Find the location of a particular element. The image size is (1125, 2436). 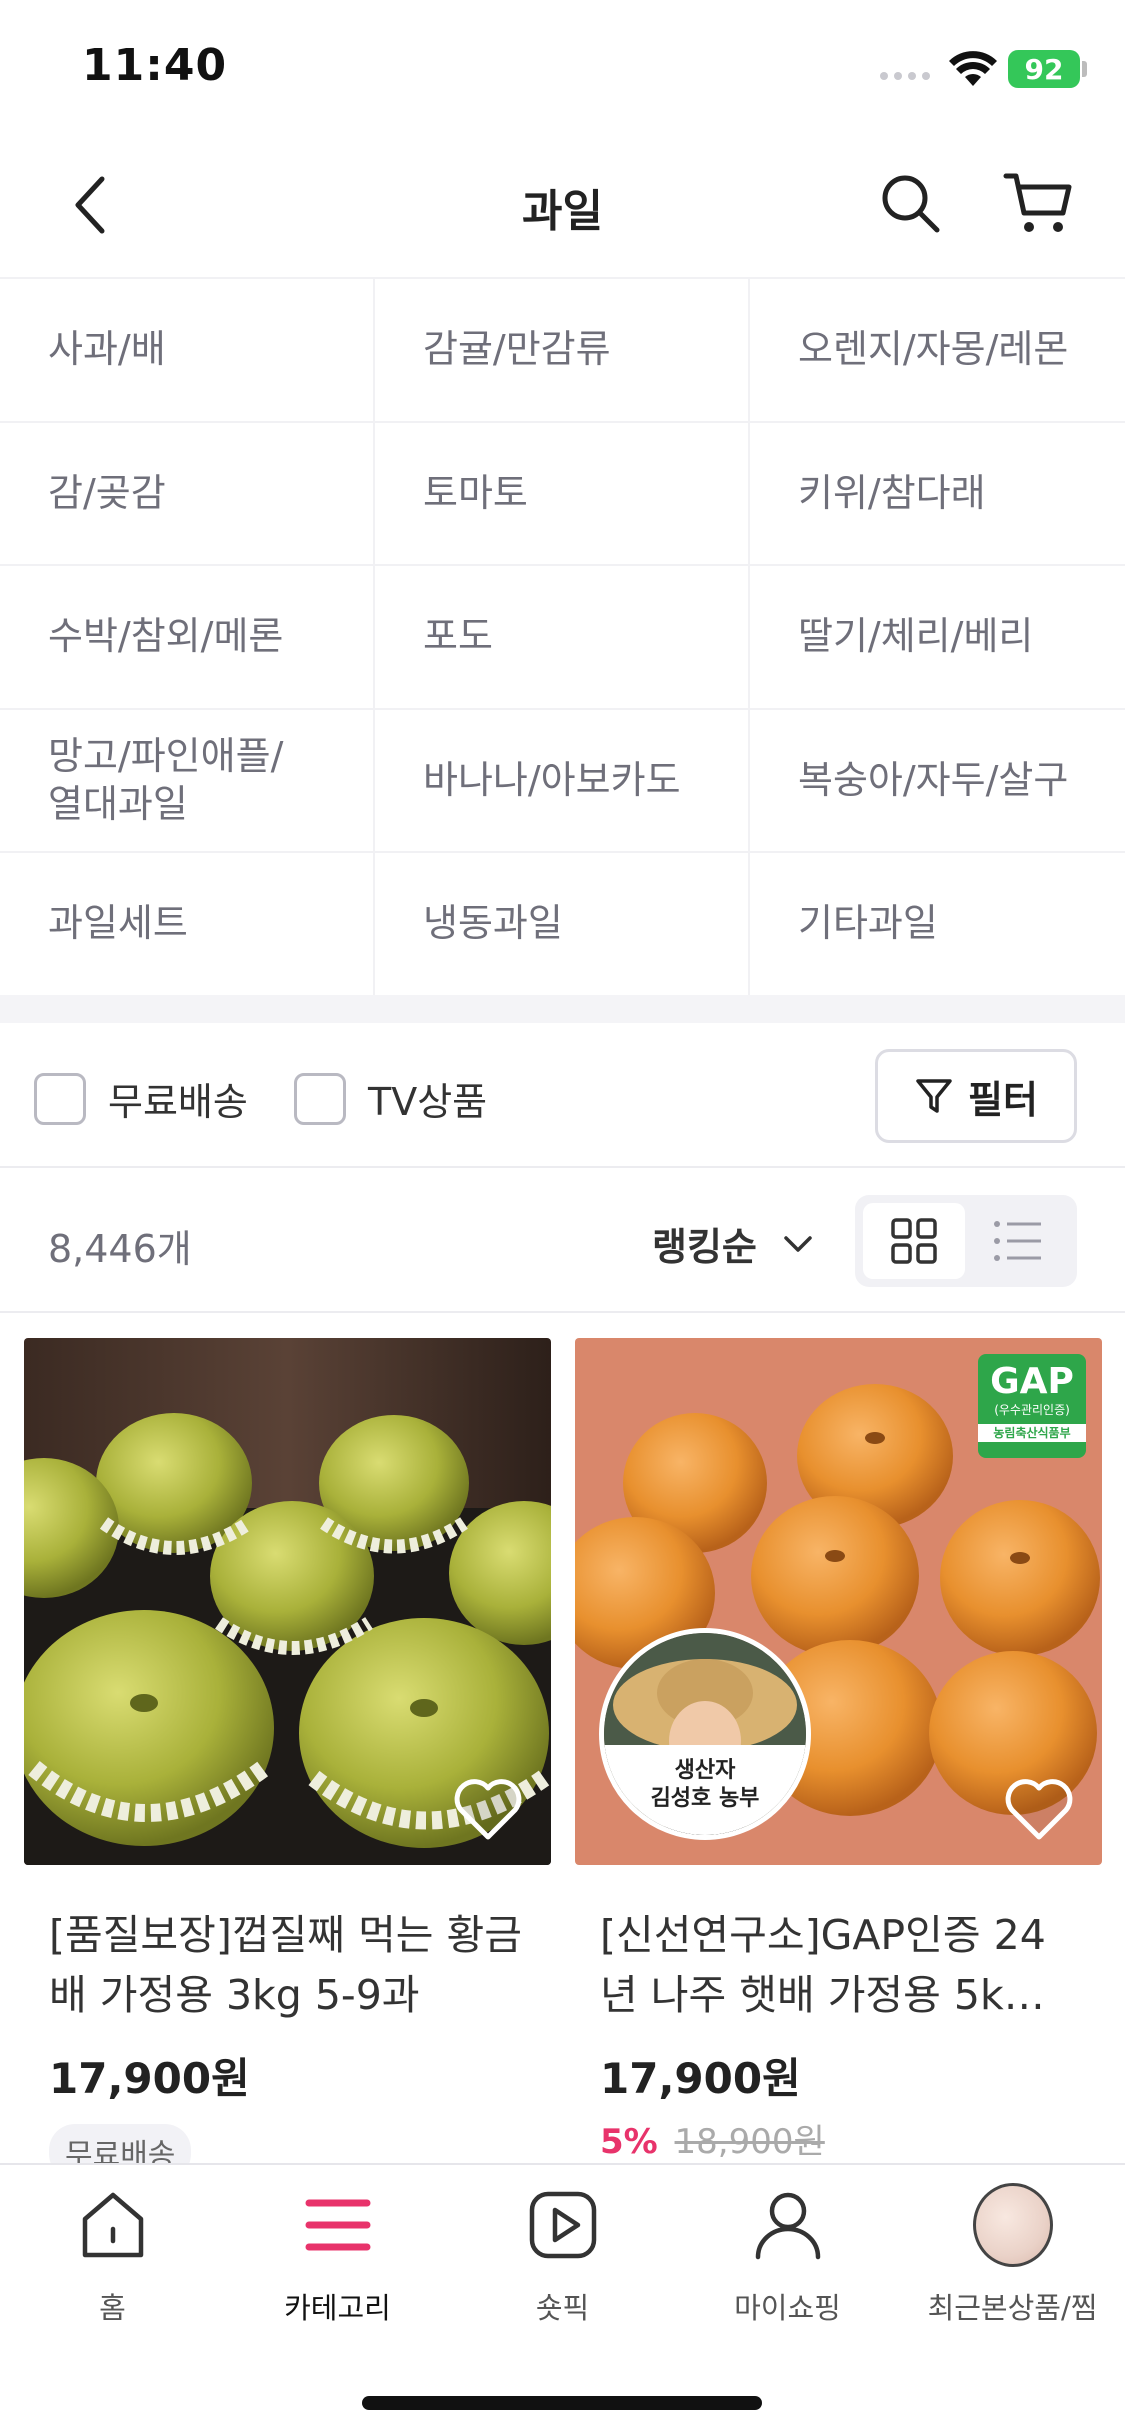

filter-button: 필터 is located at coordinates (976, 1096).